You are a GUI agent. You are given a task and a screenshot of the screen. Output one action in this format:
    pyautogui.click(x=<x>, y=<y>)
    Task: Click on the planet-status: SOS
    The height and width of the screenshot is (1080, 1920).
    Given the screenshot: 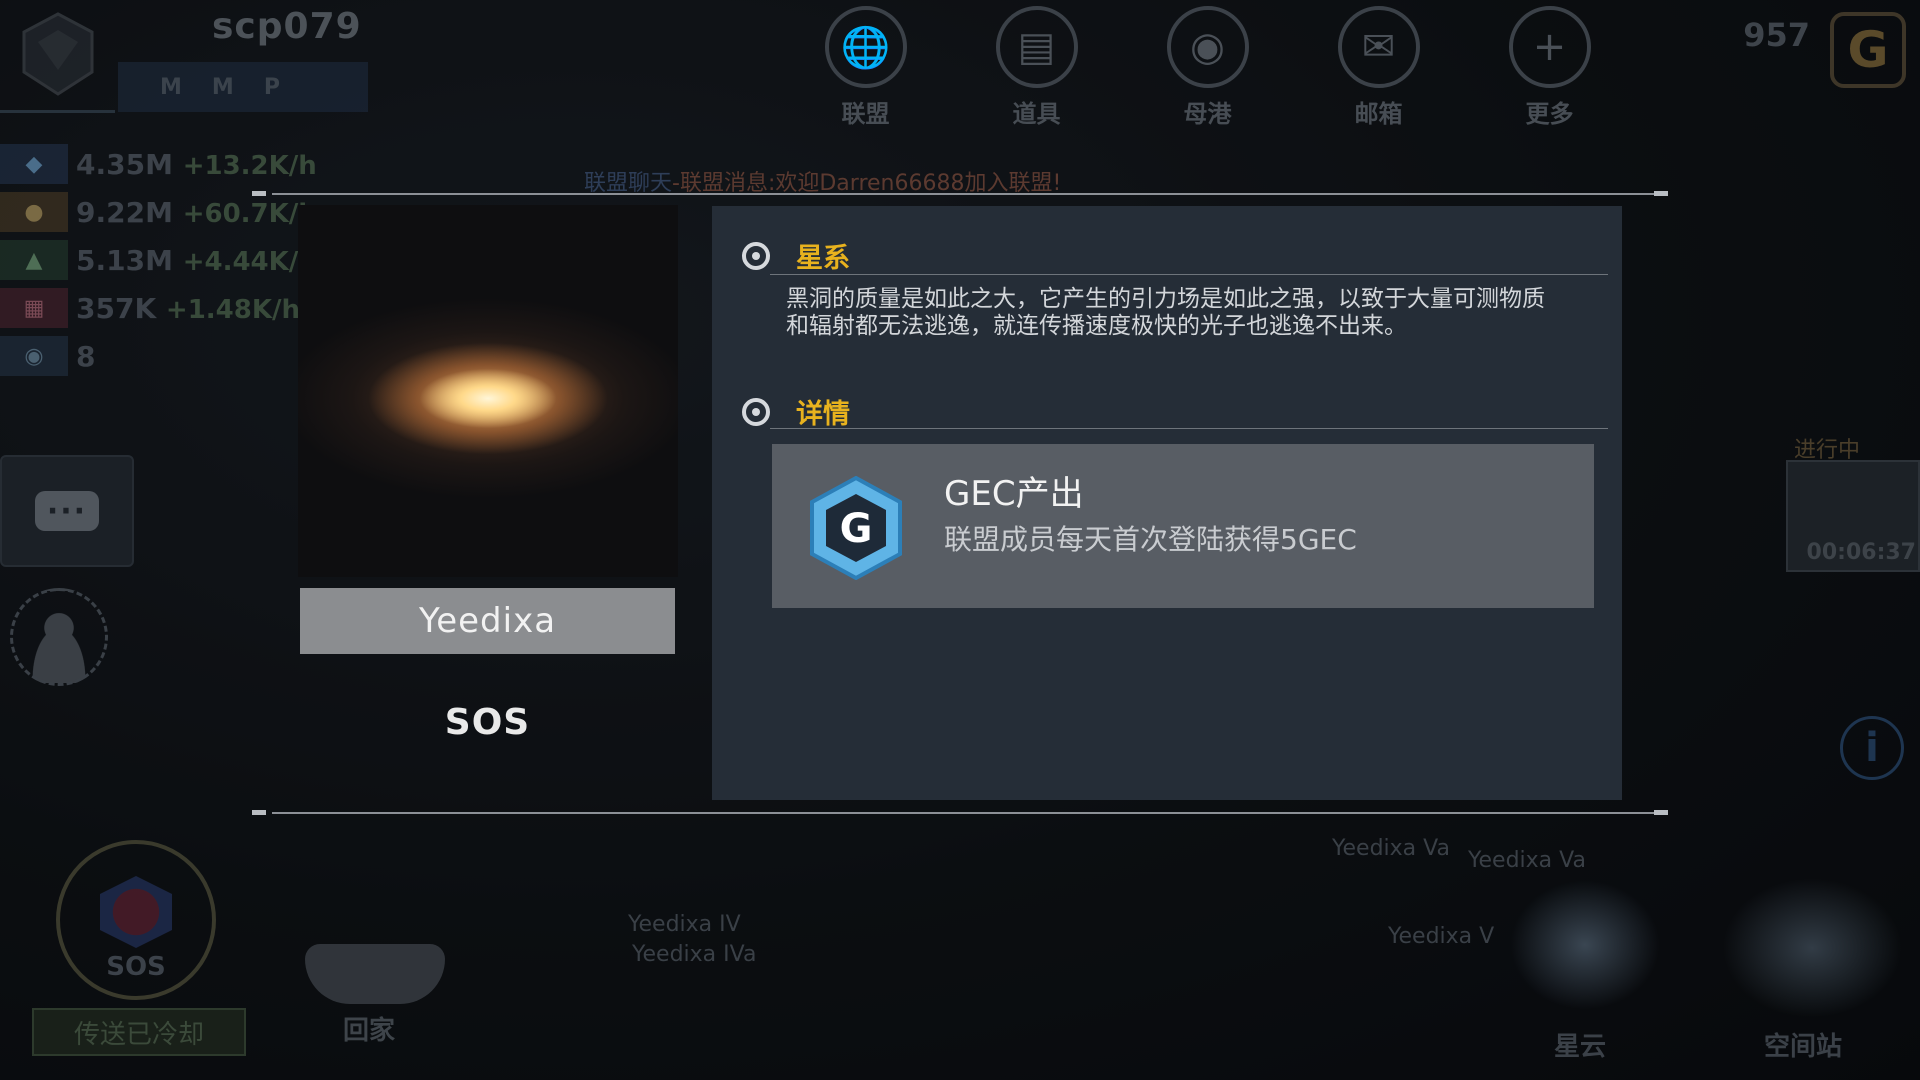 What is the action you would take?
    pyautogui.click(x=487, y=722)
    